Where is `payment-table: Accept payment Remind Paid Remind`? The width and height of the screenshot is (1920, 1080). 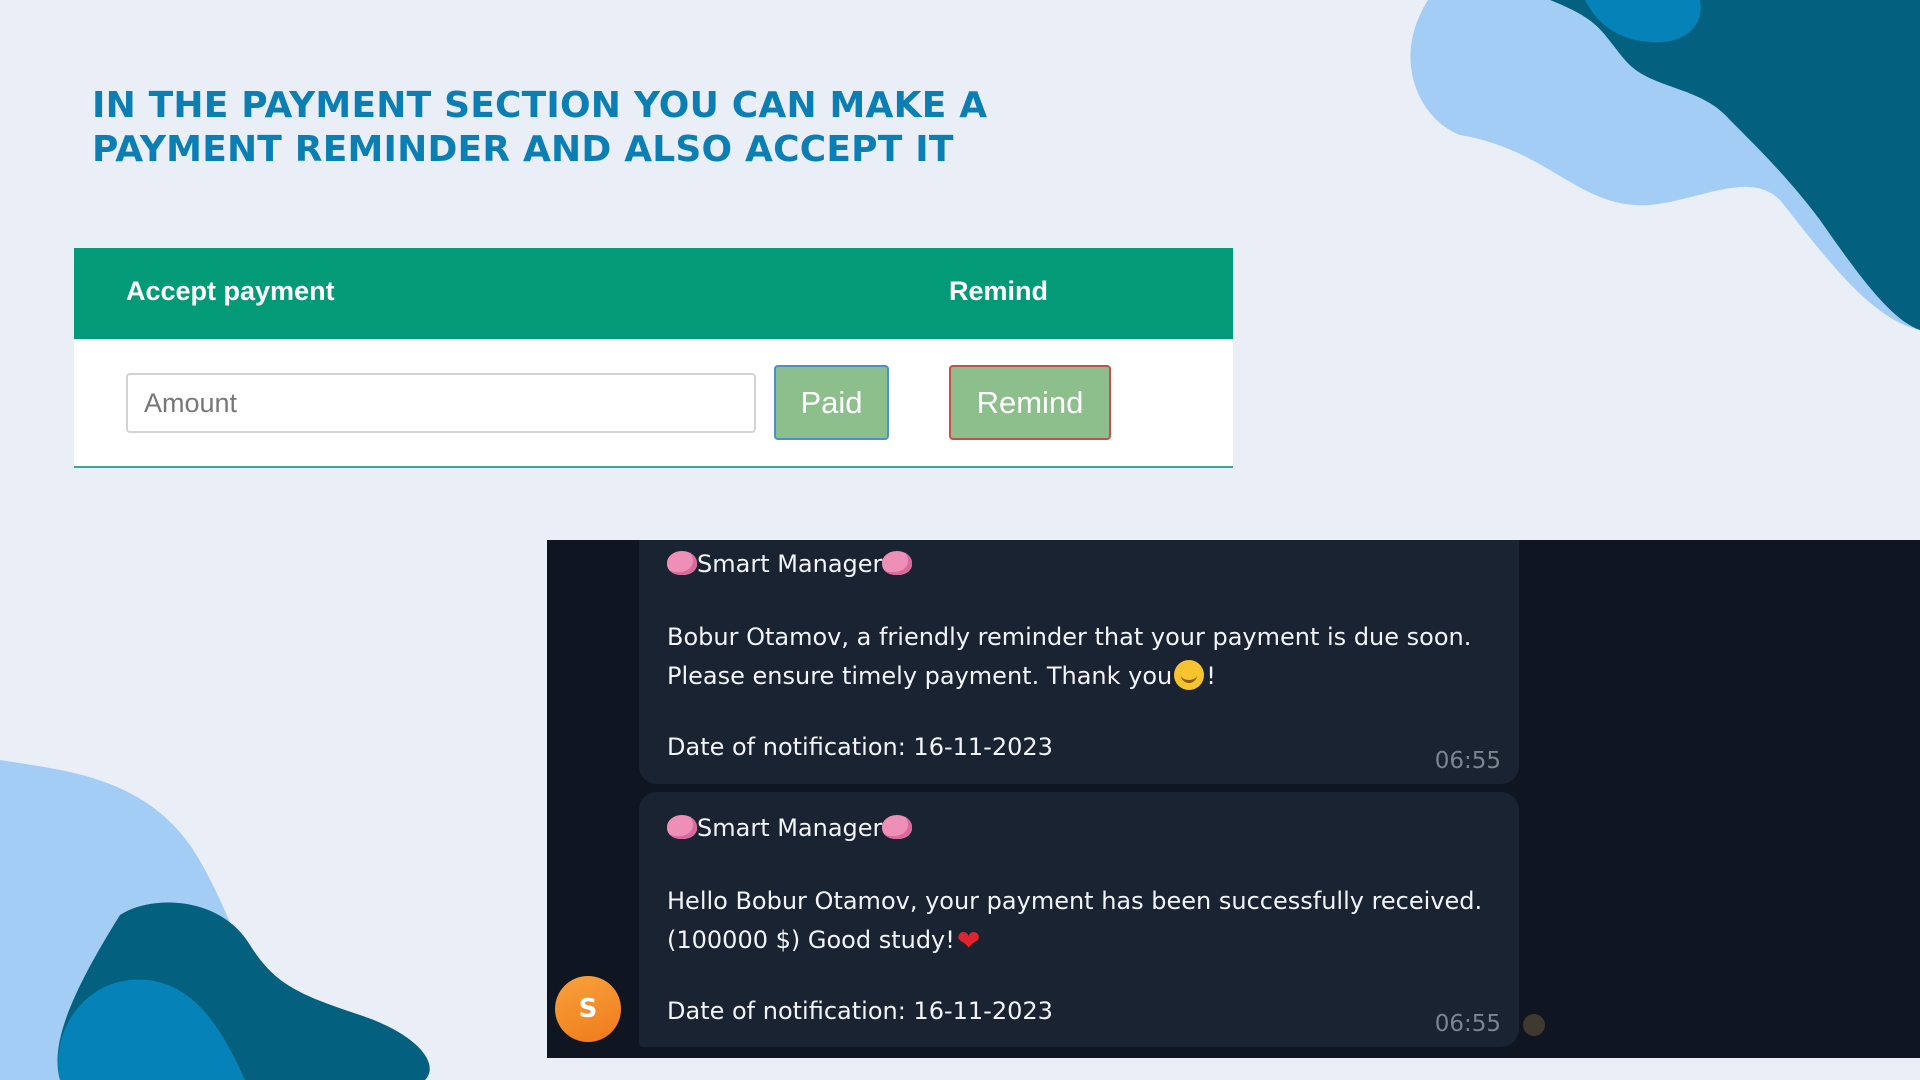 payment-table: Accept payment Remind Paid Remind is located at coordinates (653, 358).